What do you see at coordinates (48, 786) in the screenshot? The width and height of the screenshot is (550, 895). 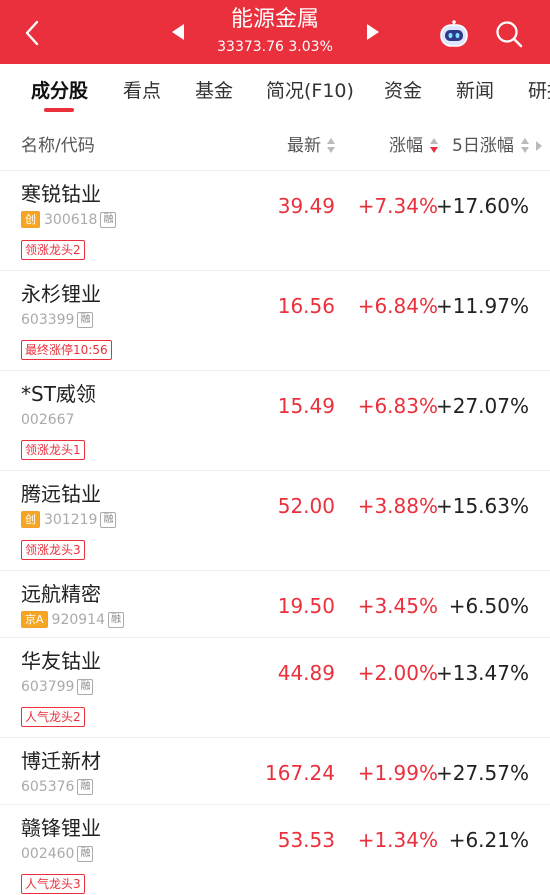 I see `stock-code: 605376` at bounding box center [48, 786].